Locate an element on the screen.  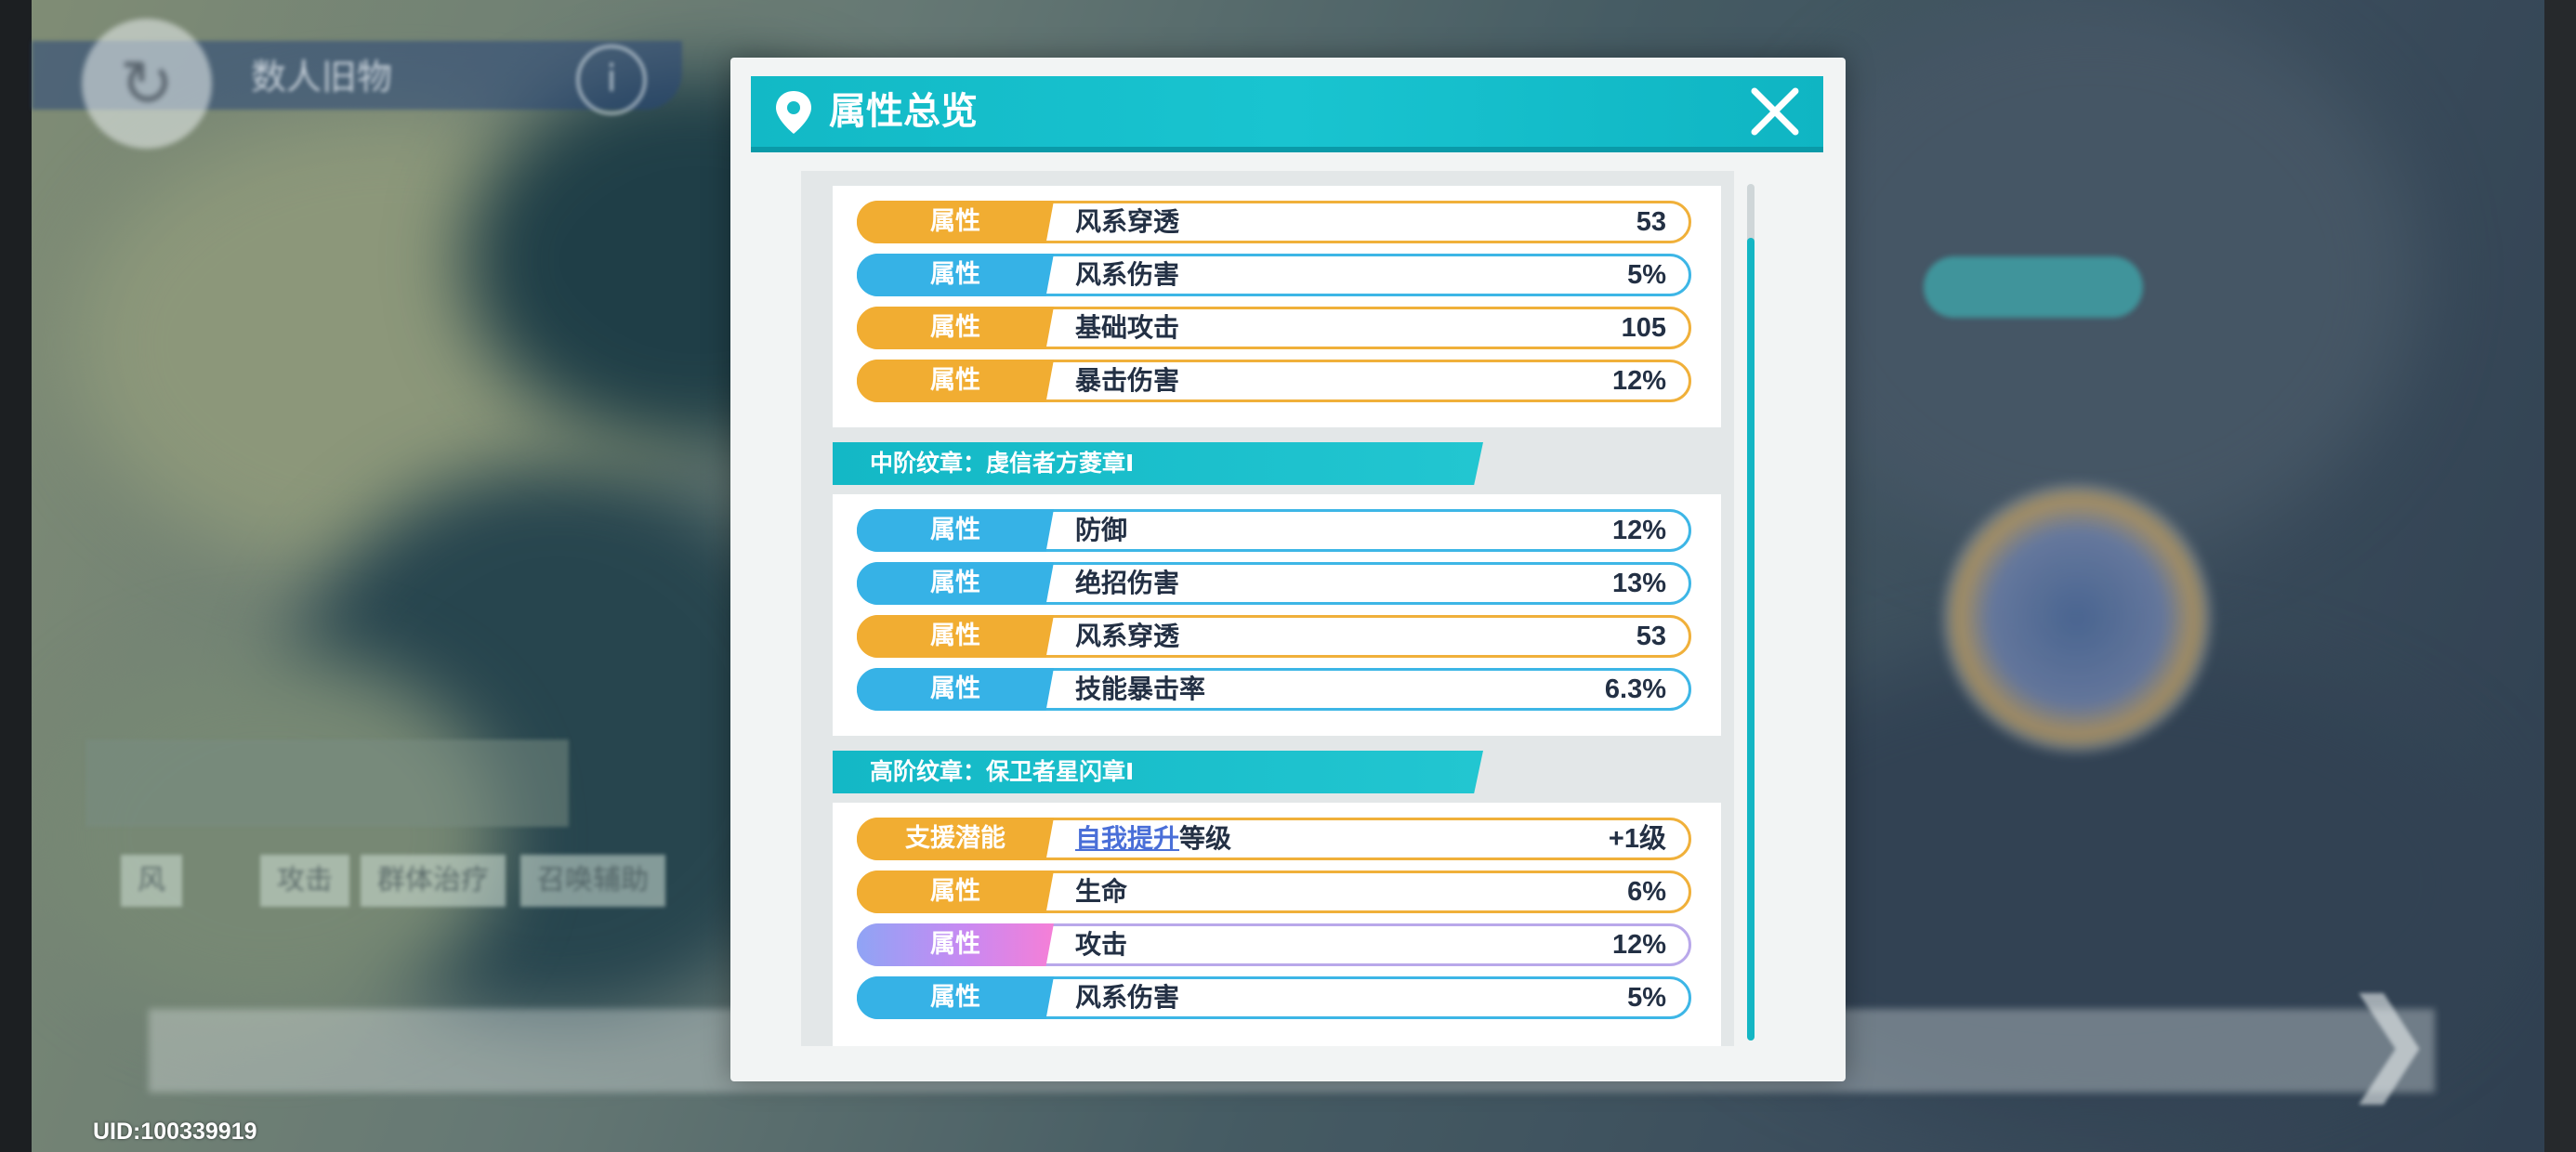
back-arrow-icon: ↻ is located at coordinates (147, 84).